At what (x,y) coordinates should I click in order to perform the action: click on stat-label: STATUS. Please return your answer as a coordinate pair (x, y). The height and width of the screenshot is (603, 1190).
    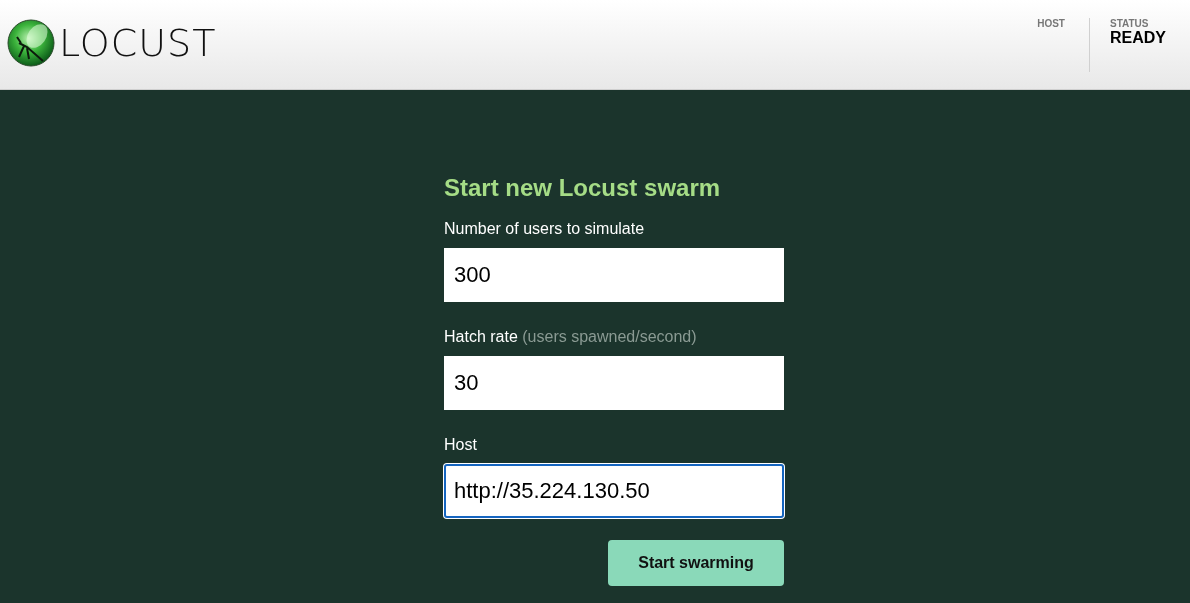
    Looking at the image, I should click on (1130, 23).